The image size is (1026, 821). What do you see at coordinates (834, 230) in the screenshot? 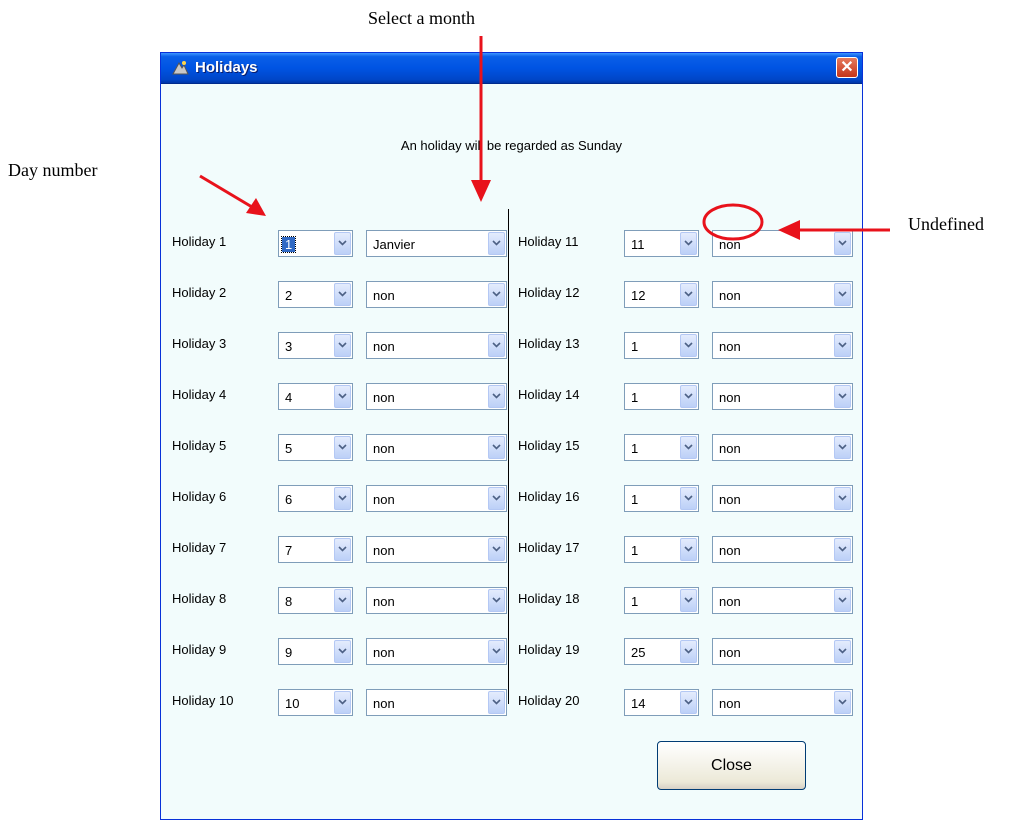
I see `arrow-undefined` at bounding box center [834, 230].